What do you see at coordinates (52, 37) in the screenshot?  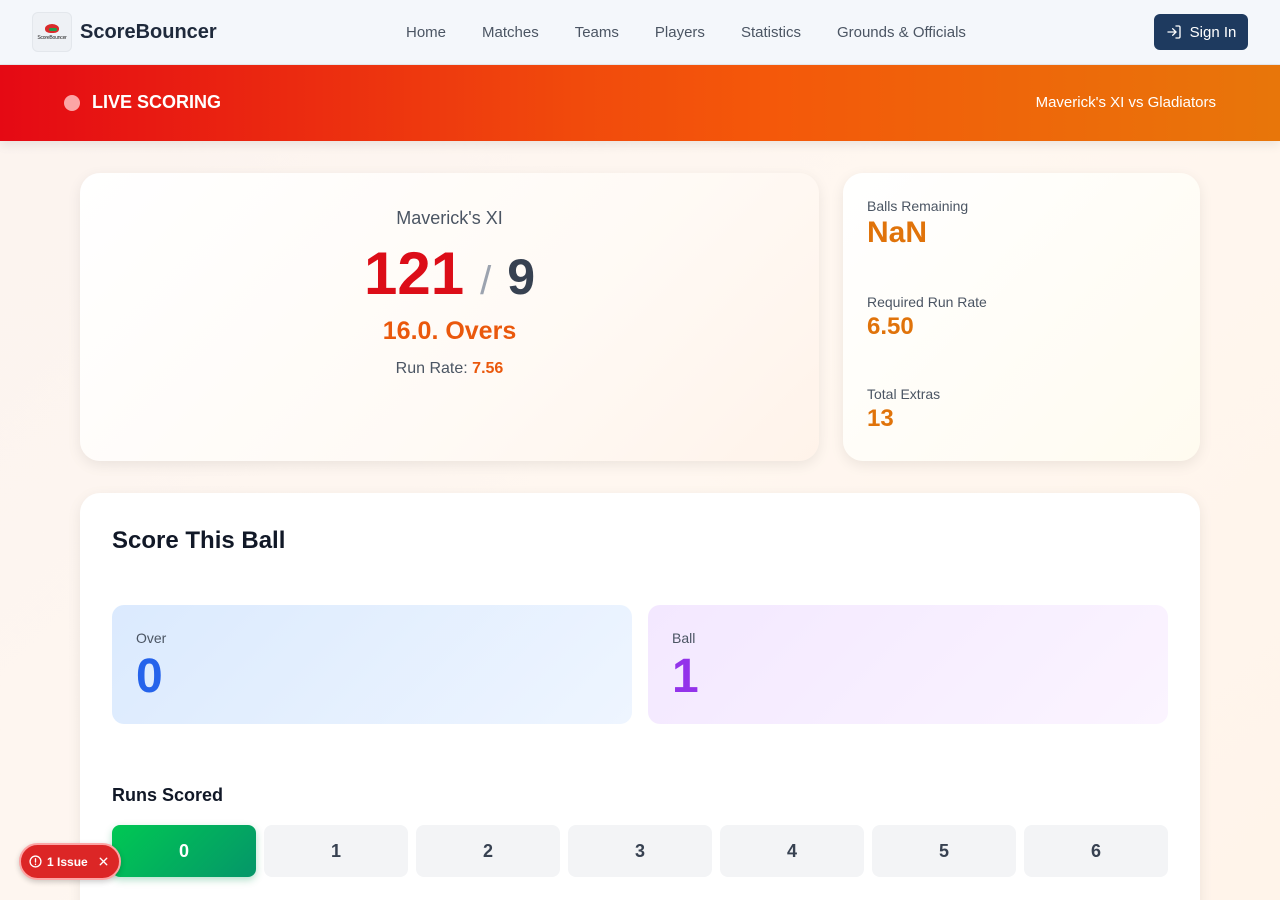 I see `logo-text: ScoreBouncer` at bounding box center [52, 37].